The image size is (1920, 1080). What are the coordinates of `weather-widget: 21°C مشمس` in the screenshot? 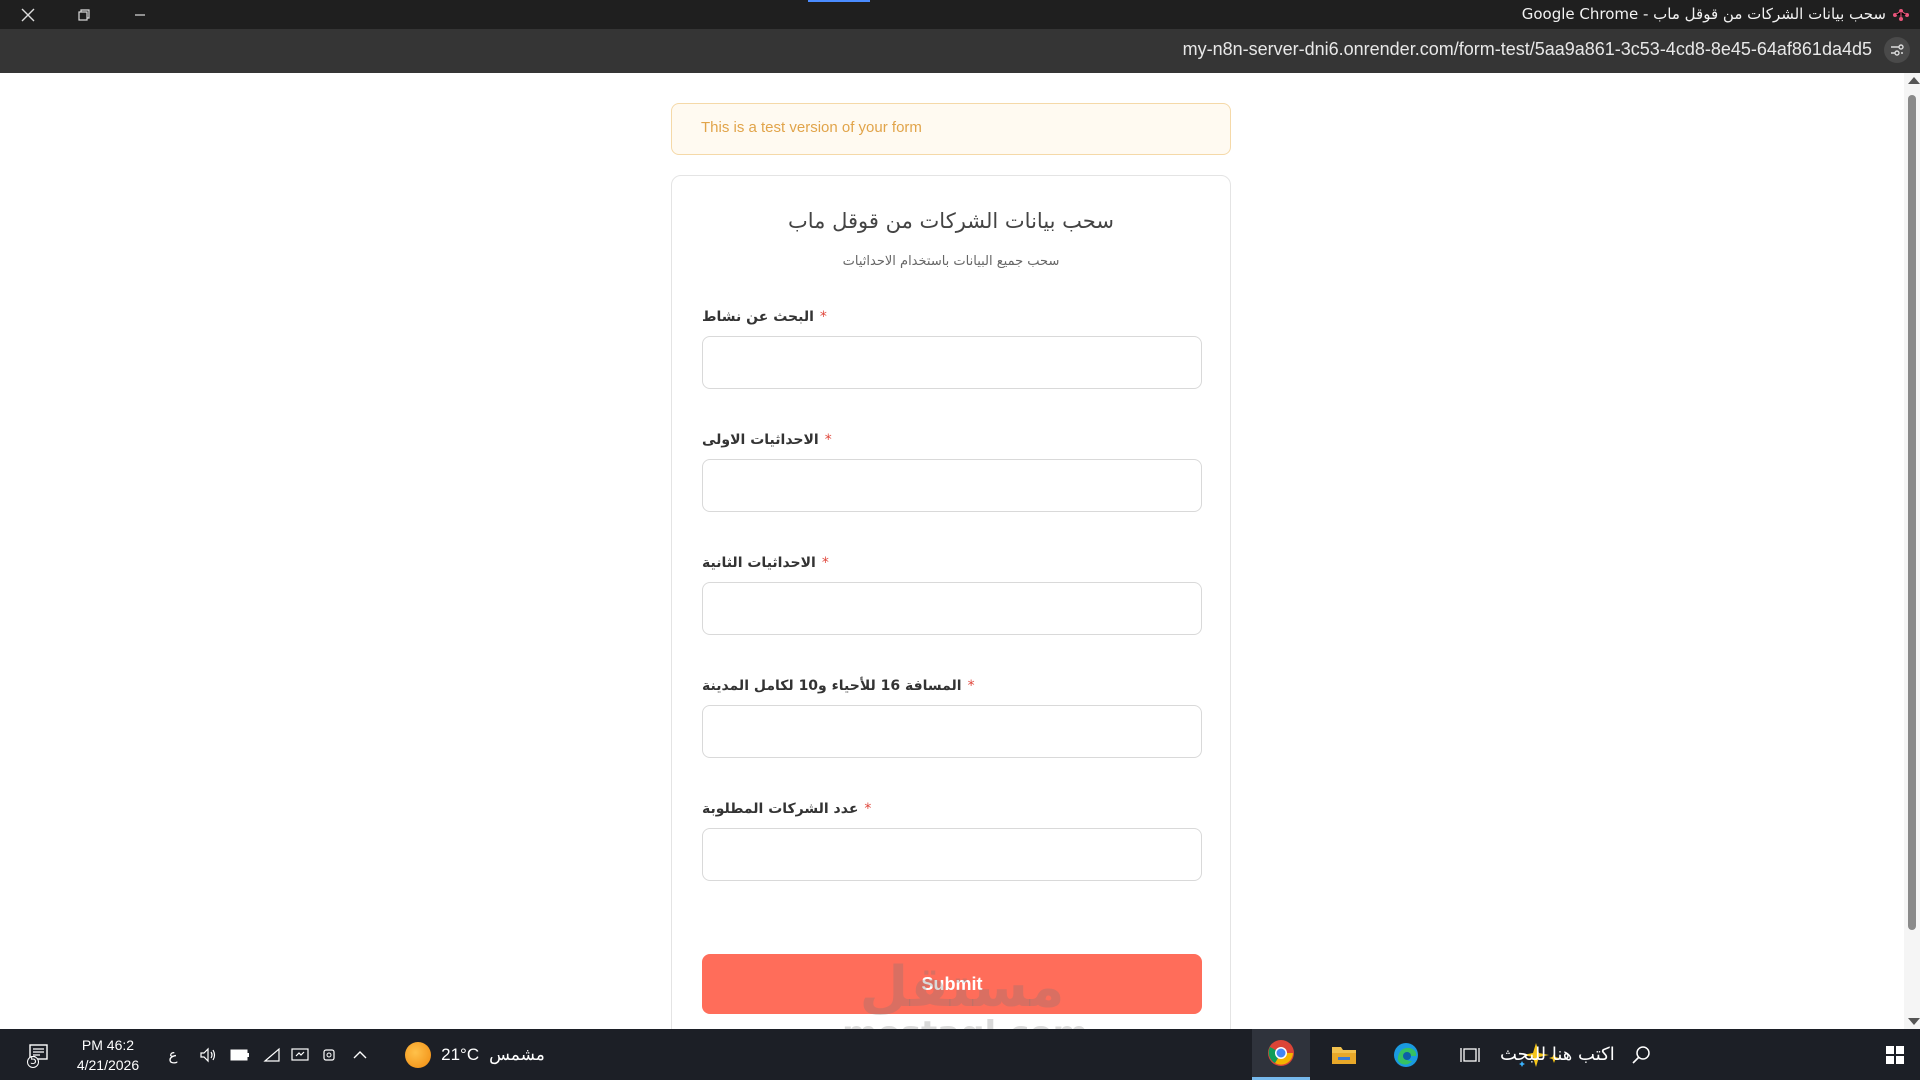 It's located at (475, 1054).